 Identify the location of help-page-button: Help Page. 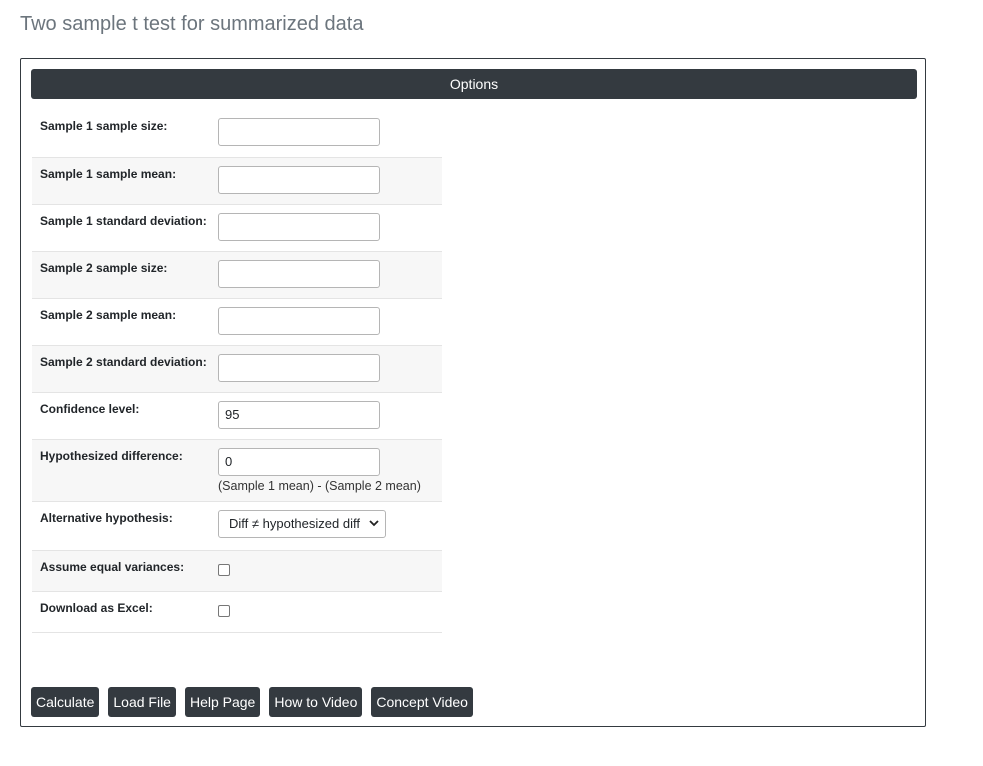
(222, 702).